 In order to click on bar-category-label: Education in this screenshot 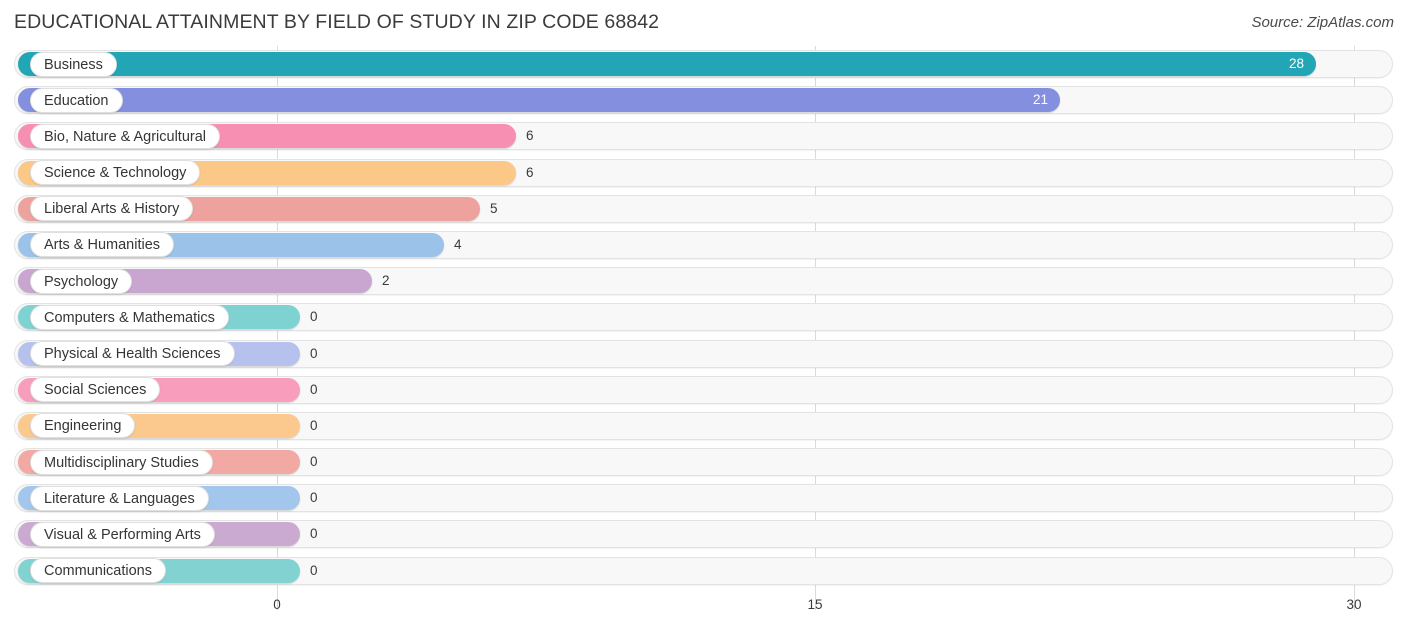, I will do `click(76, 100)`.